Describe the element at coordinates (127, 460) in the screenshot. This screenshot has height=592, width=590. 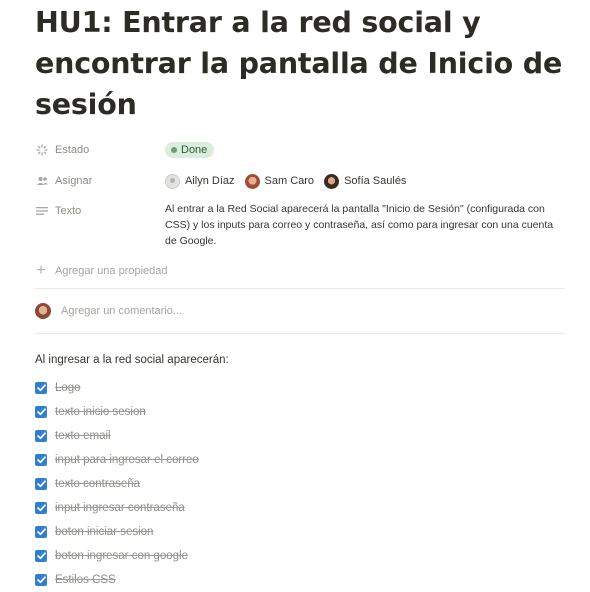
I see `todo-label: input para ingresar el correo` at that location.